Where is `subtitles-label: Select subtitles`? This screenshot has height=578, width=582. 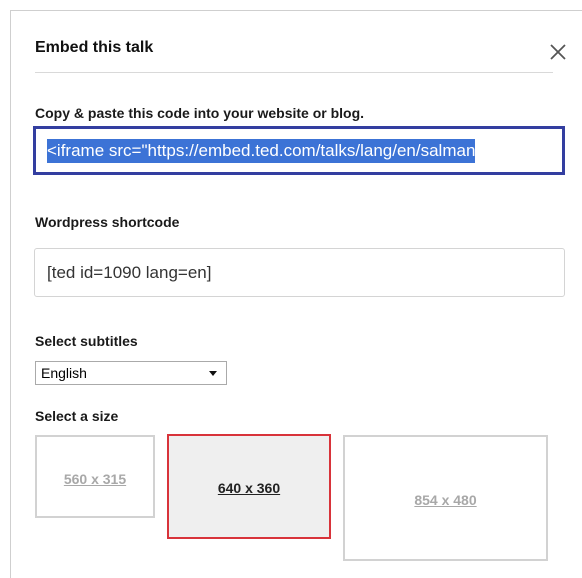
subtitles-label: Select subtitles is located at coordinates (86, 341).